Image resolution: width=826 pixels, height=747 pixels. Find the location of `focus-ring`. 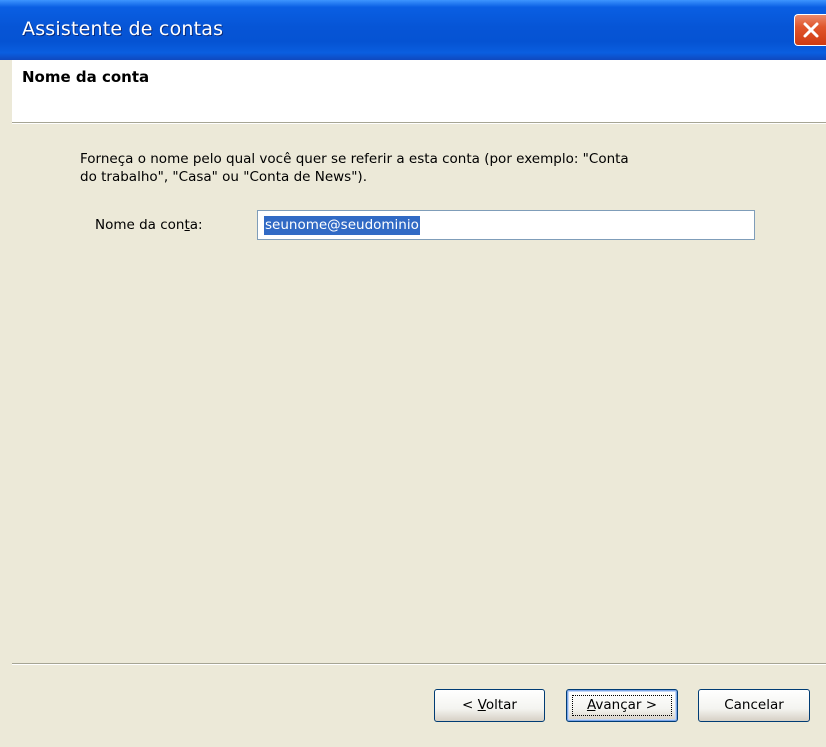

focus-ring is located at coordinates (622, 705).